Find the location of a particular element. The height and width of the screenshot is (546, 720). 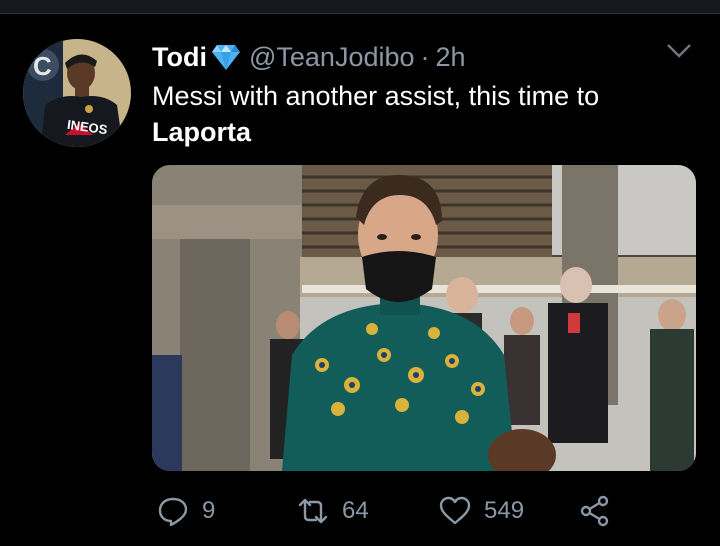

like-count: 549 is located at coordinates (504, 510).